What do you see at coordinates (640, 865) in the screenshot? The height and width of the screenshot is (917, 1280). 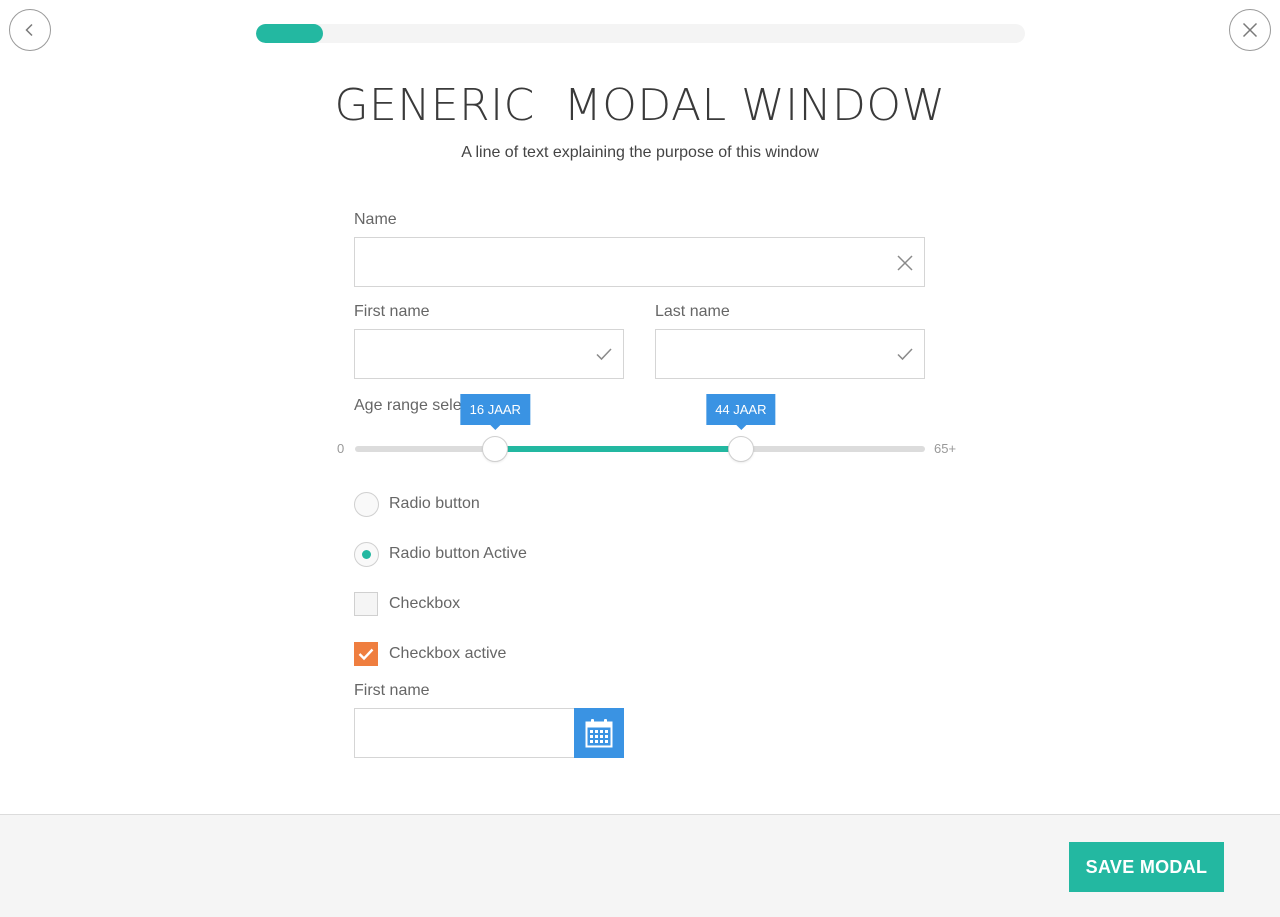 I see `modal-footer: SAVE MODAL` at bounding box center [640, 865].